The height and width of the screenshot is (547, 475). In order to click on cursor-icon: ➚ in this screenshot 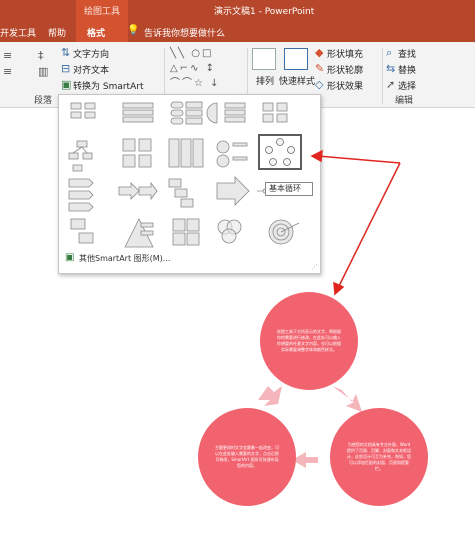, I will do `click(391, 84)`.